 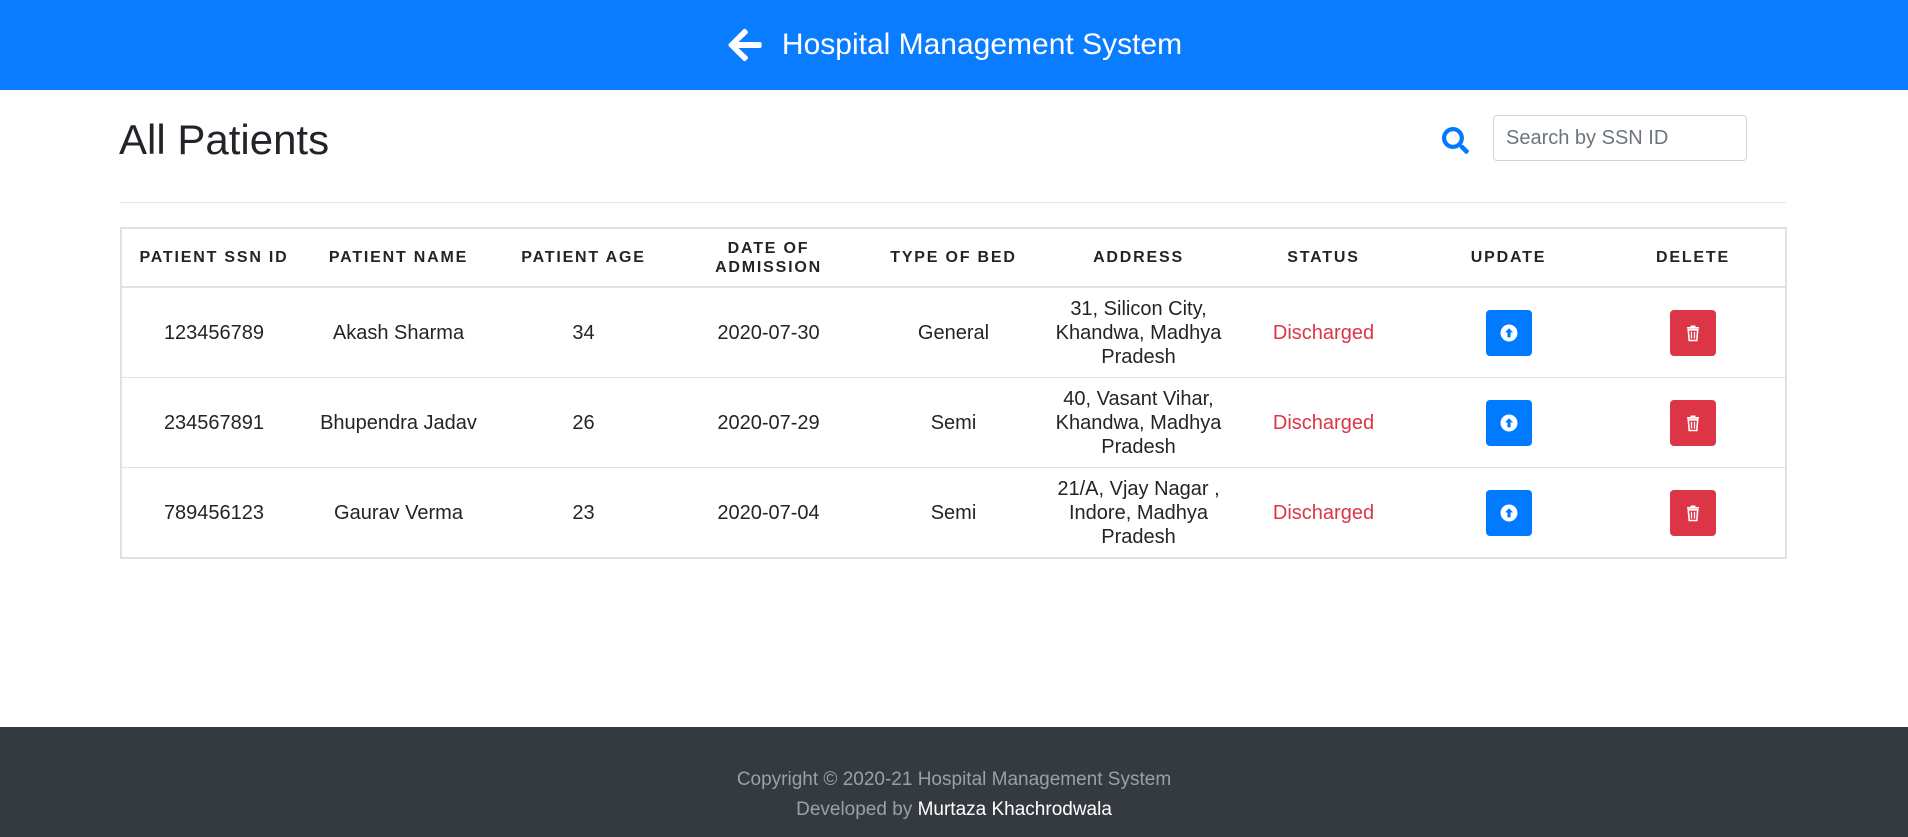 I want to click on search-icon, so click(x=1455, y=140).